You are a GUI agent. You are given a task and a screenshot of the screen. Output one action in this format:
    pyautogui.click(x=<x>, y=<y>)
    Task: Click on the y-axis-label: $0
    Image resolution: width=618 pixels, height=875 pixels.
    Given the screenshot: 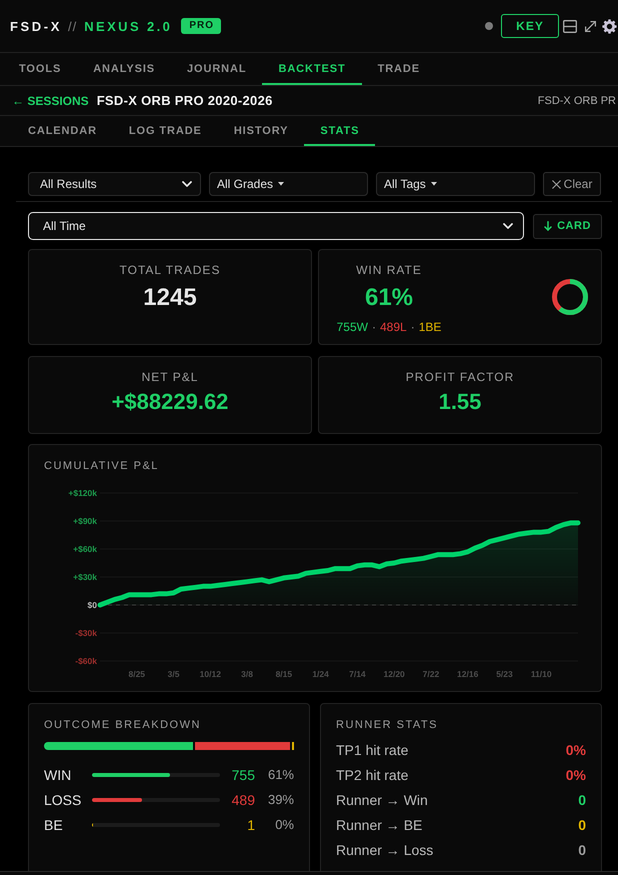 What is the action you would take?
    pyautogui.click(x=92, y=605)
    